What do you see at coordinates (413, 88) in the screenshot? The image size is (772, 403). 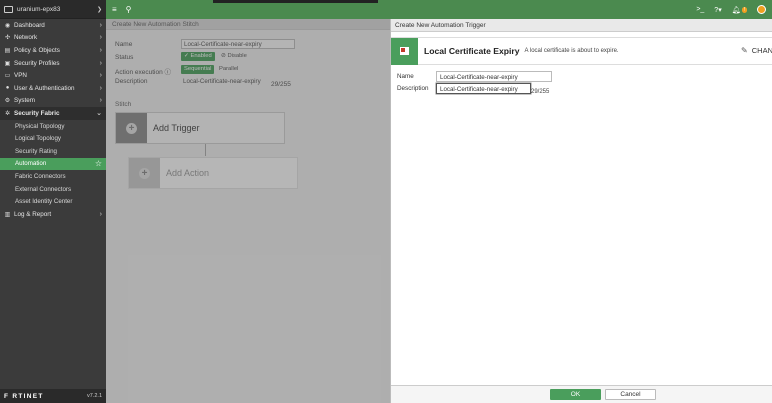 I see `trigger-description-label: Description` at bounding box center [413, 88].